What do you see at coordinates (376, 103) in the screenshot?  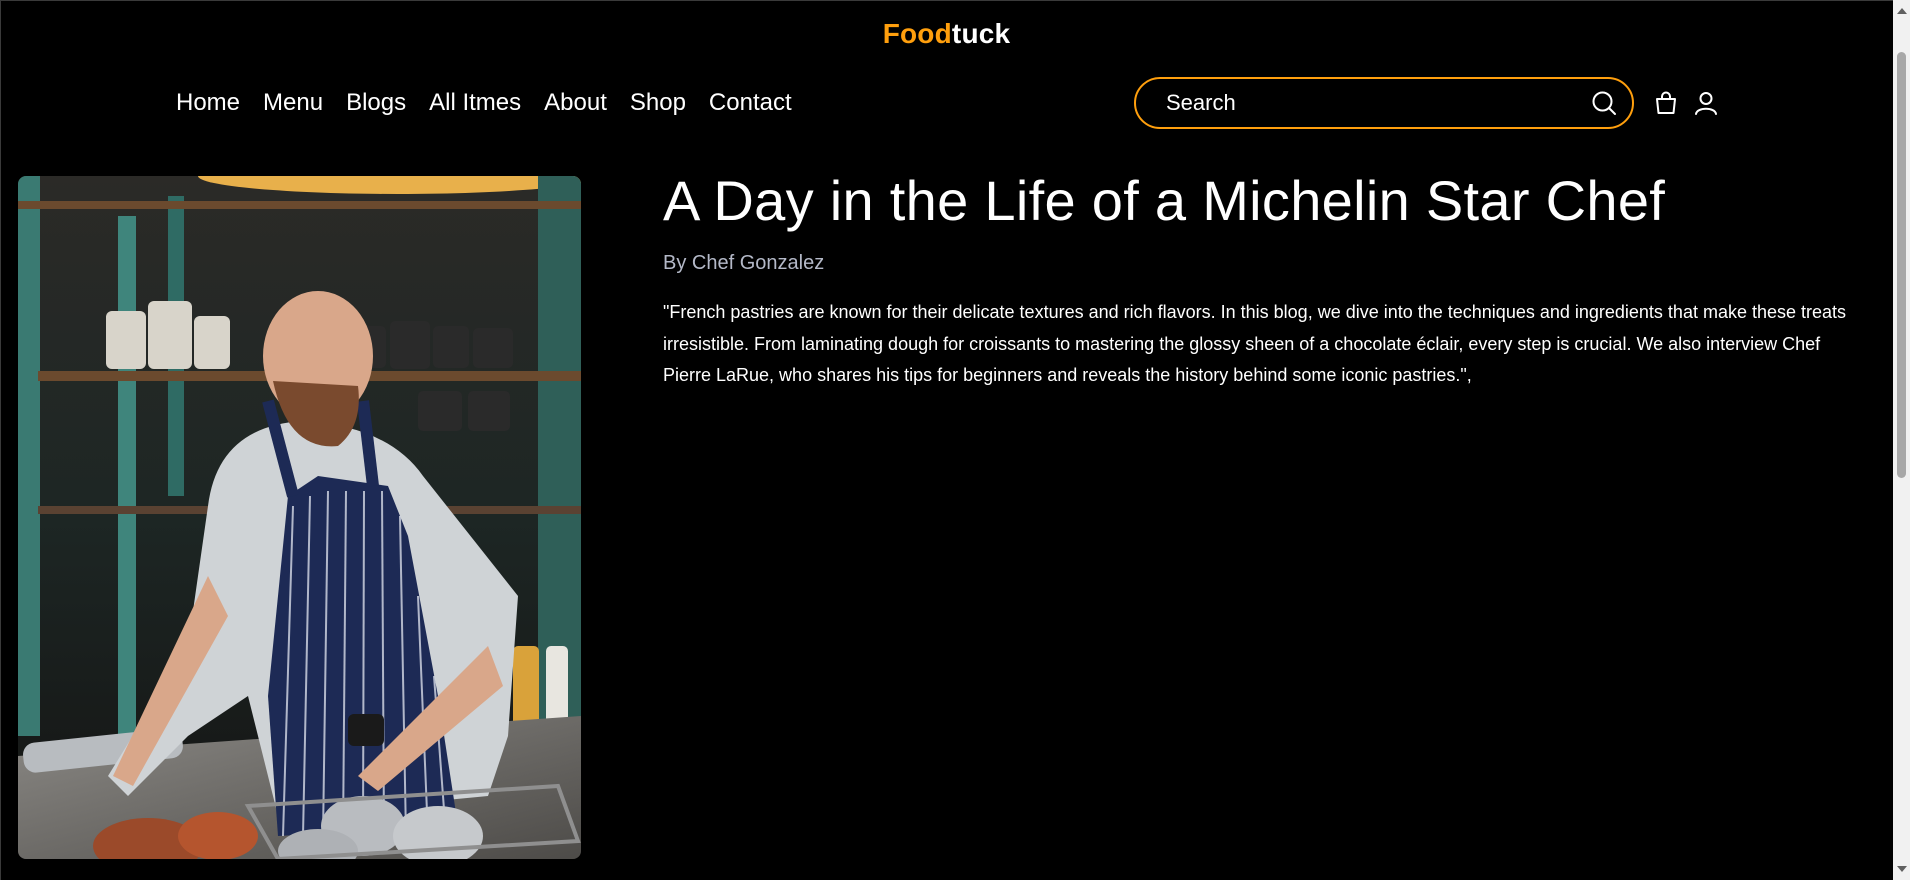 I see `nav-item-blogs: Blogs` at bounding box center [376, 103].